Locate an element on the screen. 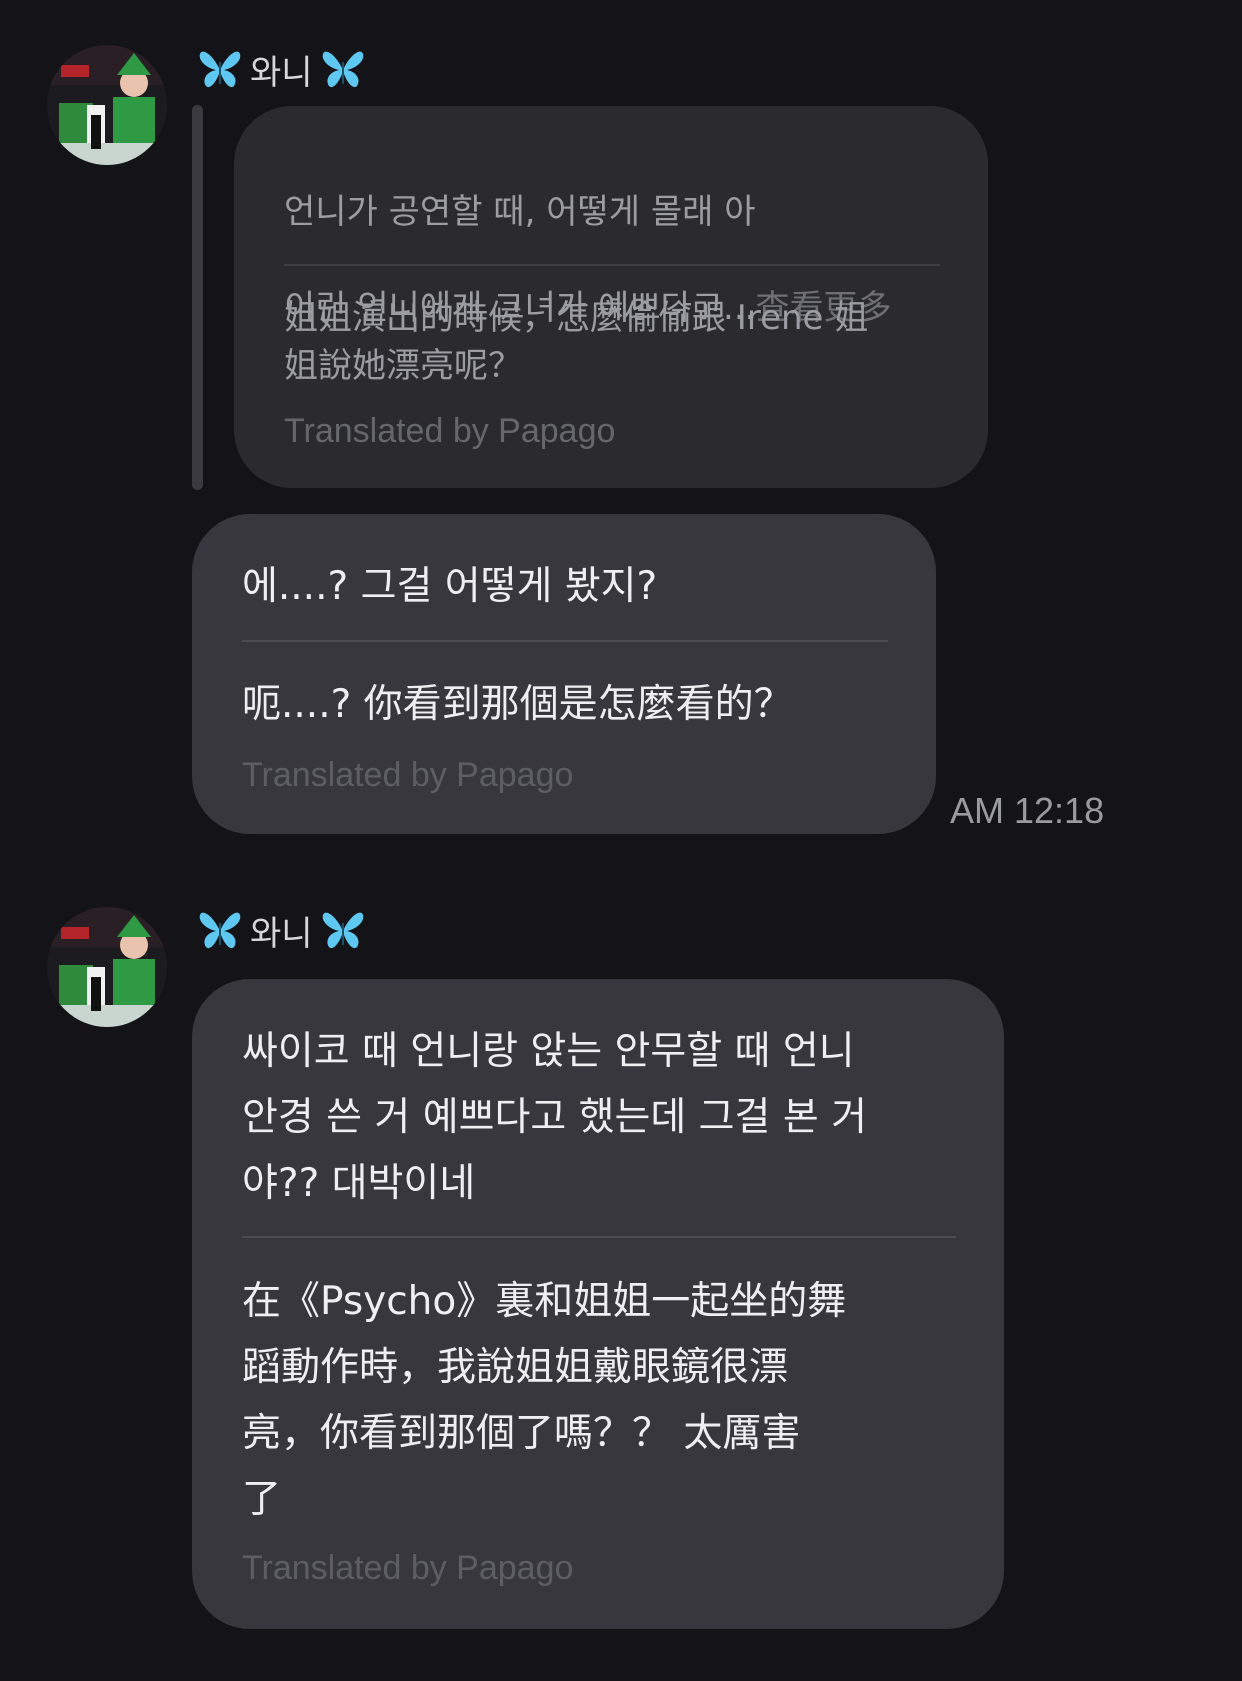  message-timestamp: AM 12:18 is located at coordinates (1027, 810).